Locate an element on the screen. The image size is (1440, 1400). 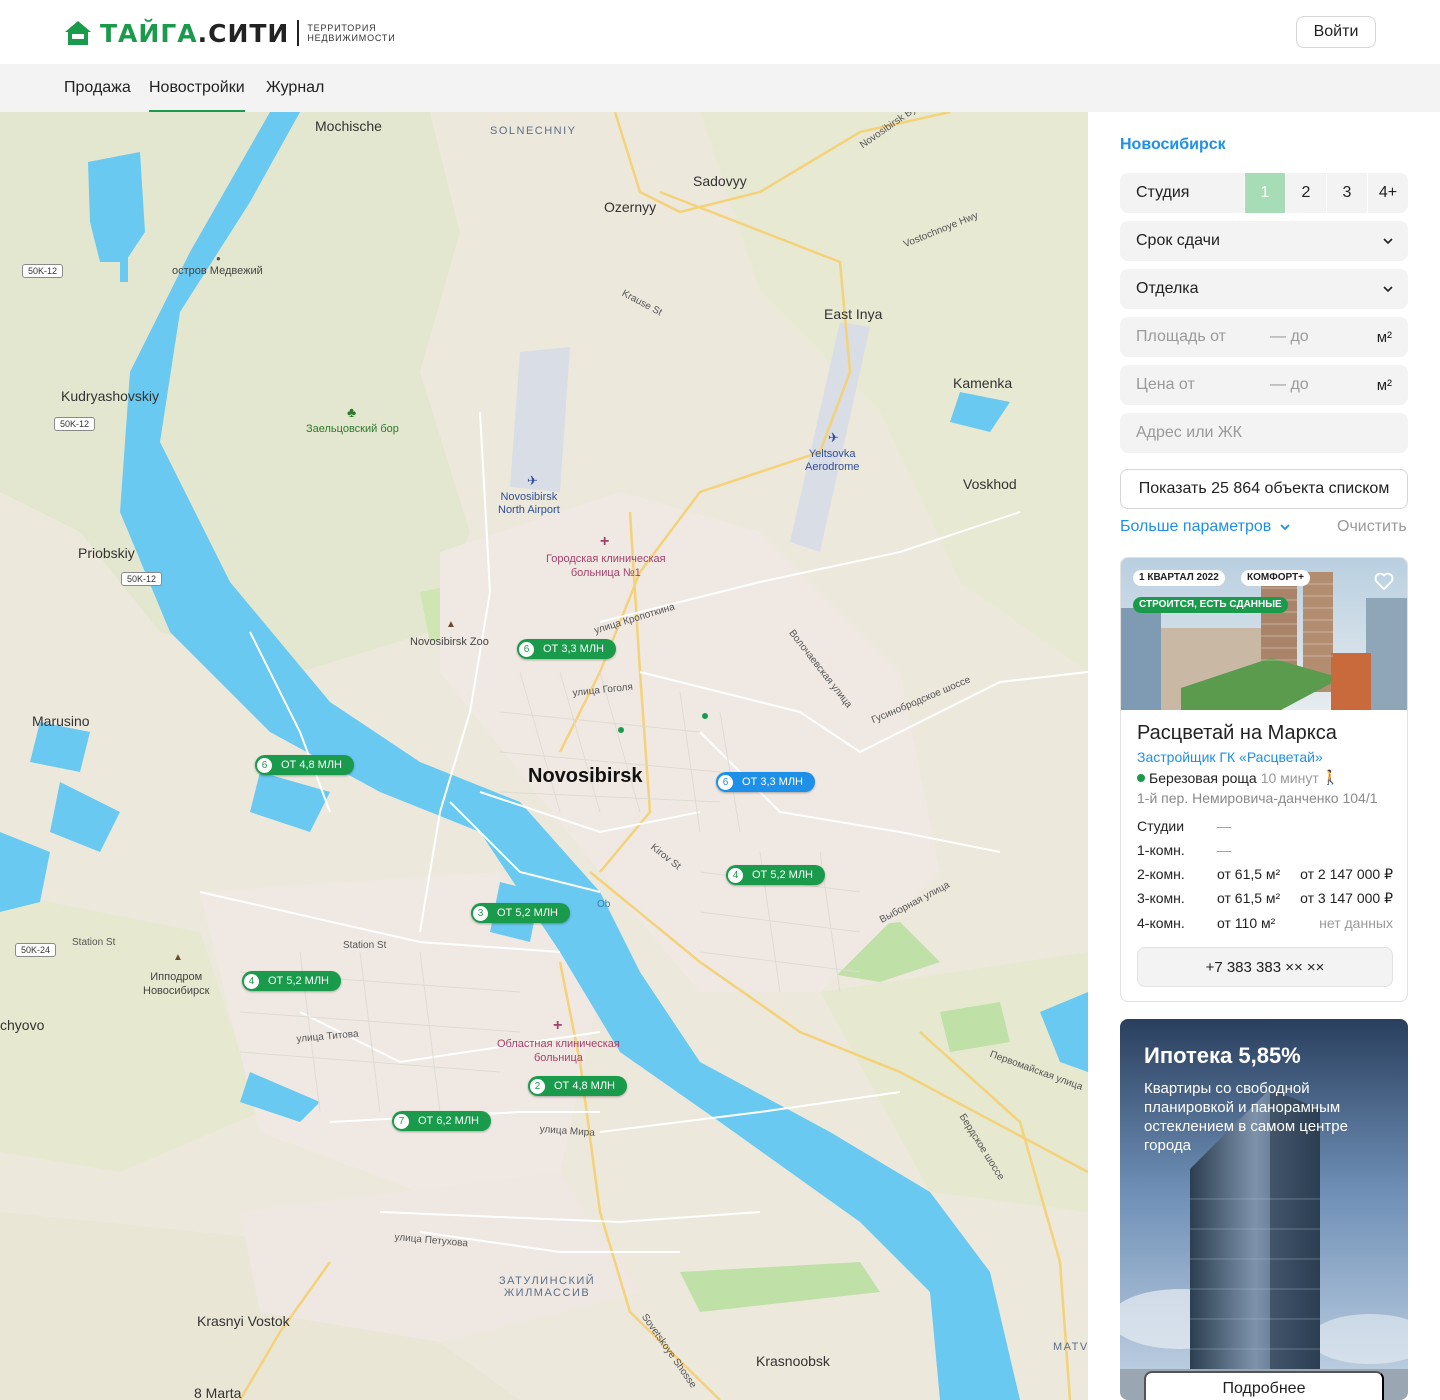
pin-count: 4 is located at coordinates (735, 875).